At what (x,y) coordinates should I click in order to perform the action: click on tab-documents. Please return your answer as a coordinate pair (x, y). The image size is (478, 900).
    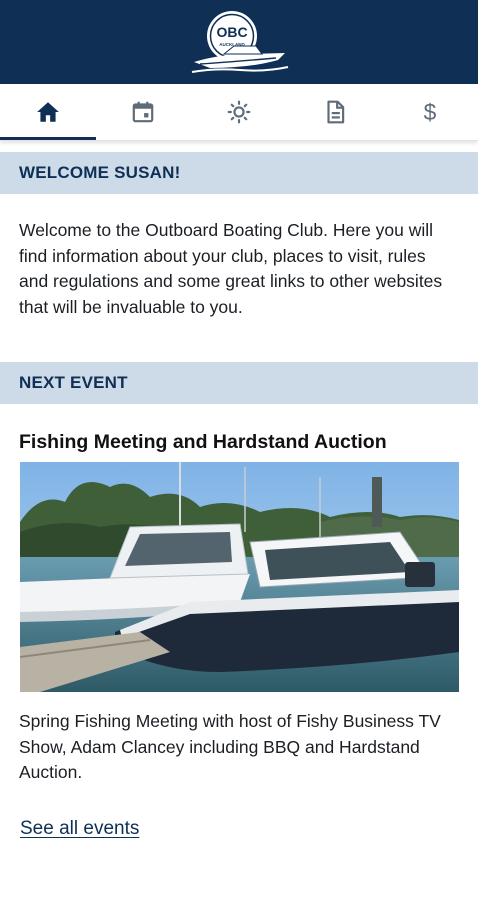
    Looking at the image, I should click on (335, 112).